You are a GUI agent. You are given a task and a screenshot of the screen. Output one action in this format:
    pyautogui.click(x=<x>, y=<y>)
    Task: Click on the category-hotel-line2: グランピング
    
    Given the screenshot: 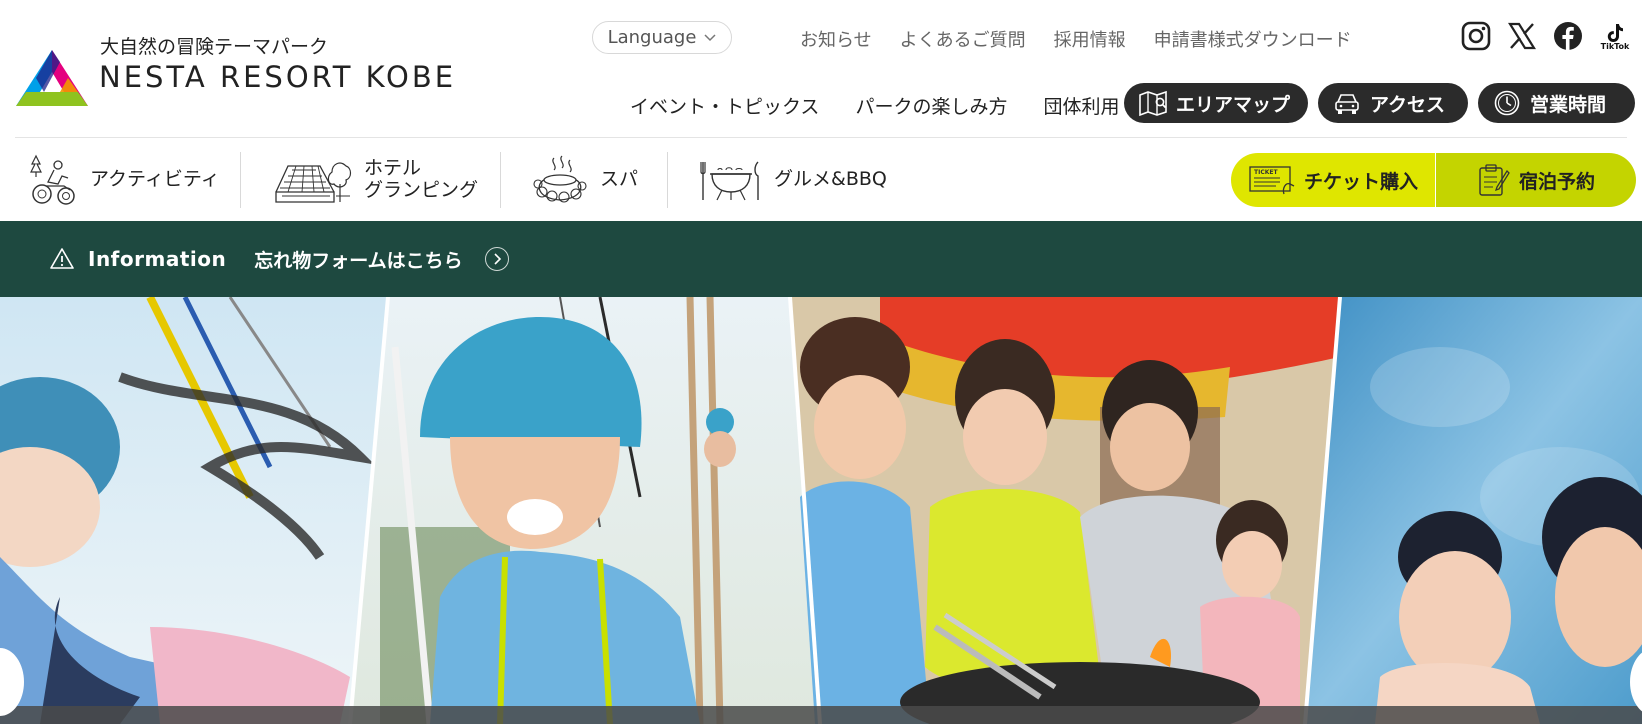 What is the action you would take?
    pyautogui.click(x=421, y=190)
    